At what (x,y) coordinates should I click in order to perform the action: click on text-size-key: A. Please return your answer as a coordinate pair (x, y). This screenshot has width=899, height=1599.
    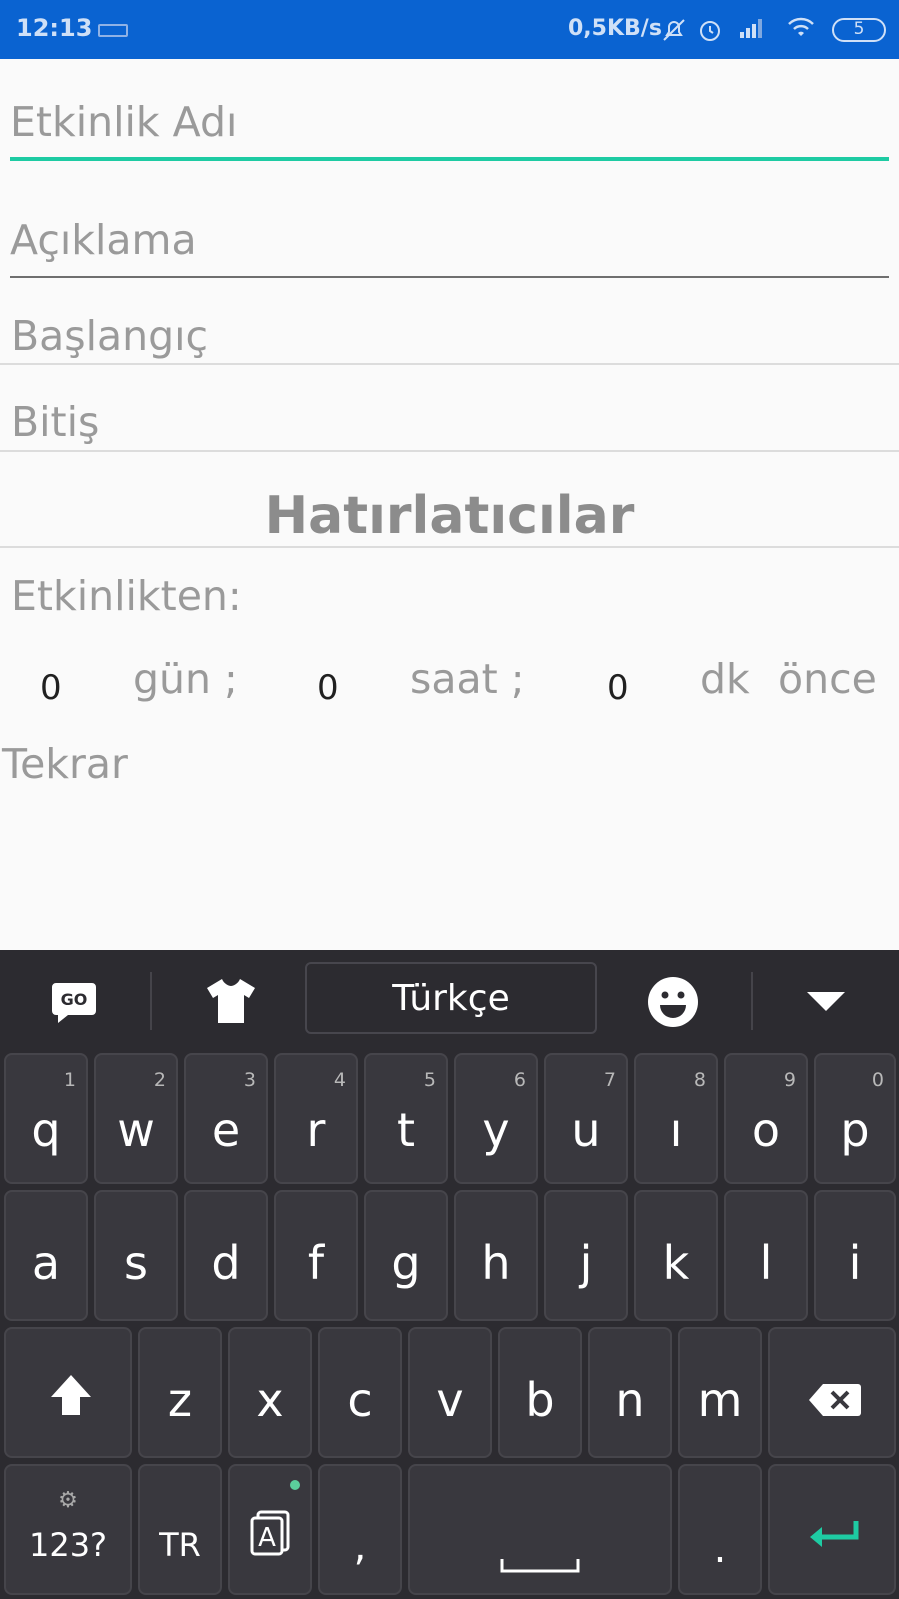
    Looking at the image, I should click on (270, 1529).